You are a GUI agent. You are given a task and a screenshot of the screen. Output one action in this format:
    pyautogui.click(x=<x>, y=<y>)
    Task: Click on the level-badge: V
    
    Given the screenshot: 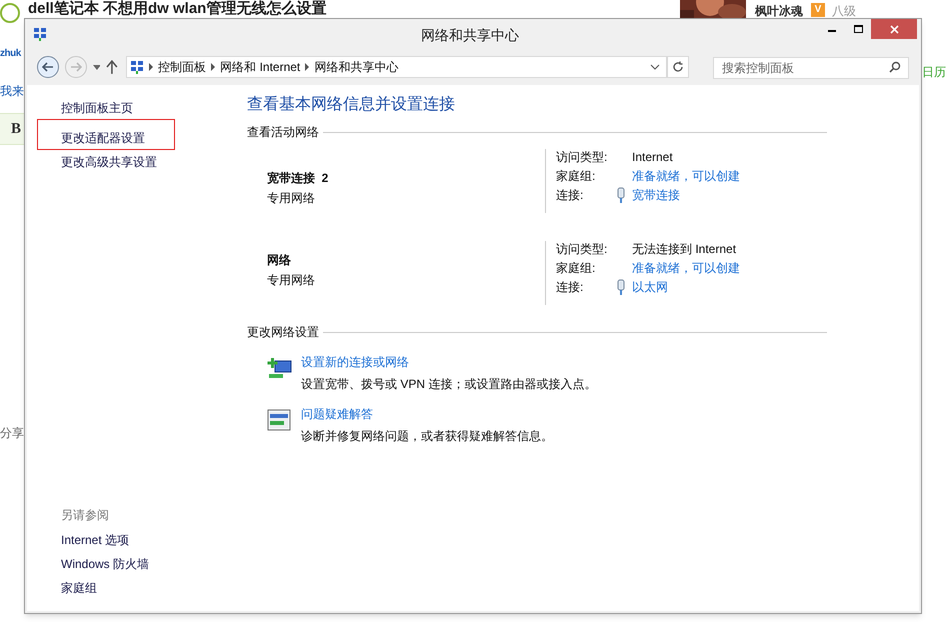 What is the action you would take?
    pyautogui.click(x=818, y=10)
    